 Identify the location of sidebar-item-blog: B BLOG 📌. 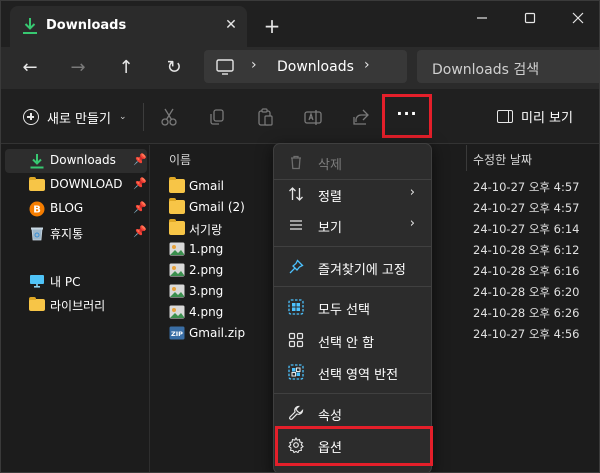
(76, 209).